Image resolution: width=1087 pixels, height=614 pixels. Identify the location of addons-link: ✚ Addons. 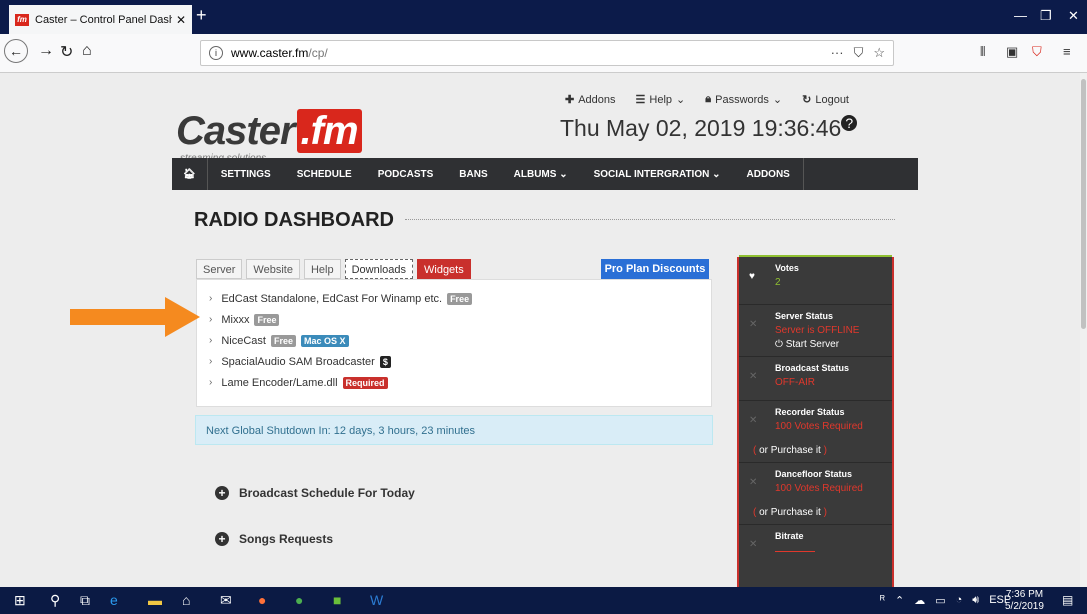
(590, 100).